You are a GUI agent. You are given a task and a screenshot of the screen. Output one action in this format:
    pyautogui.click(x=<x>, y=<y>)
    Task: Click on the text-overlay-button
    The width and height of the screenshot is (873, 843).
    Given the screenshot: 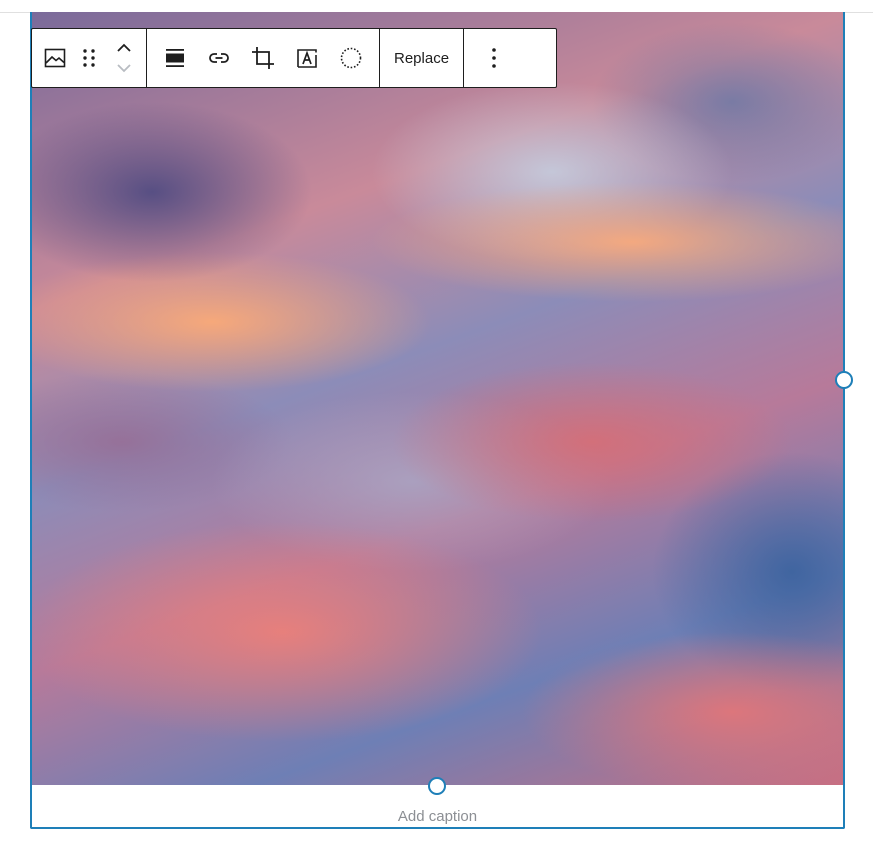 What is the action you would take?
    pyautogui.click(x=307, y=58)
    